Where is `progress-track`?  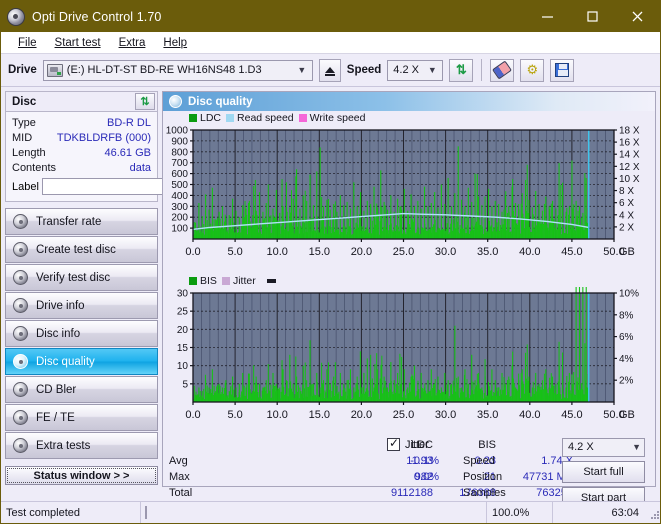
progress-track is located at coordinates (146, 512).